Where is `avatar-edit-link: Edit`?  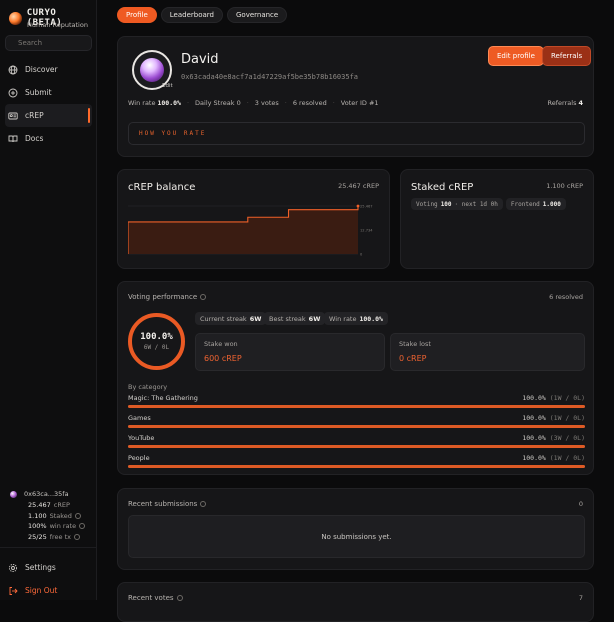 avatar-edit-link: Edit is located at coordinates (167, 86).